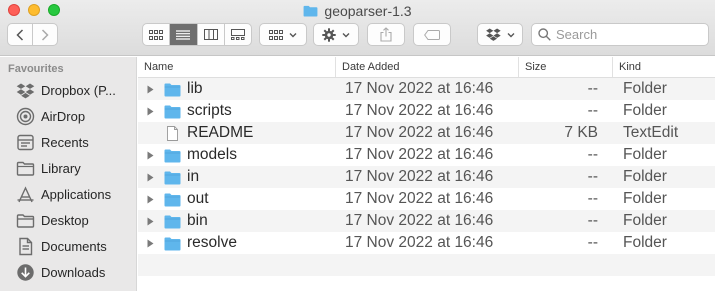 Image resolution: width=715 pixels, height=291 pixels. What do you see at coordinates (432, 34) in the screenshot?
I see `tag-button` at bounding box center [432, 34].